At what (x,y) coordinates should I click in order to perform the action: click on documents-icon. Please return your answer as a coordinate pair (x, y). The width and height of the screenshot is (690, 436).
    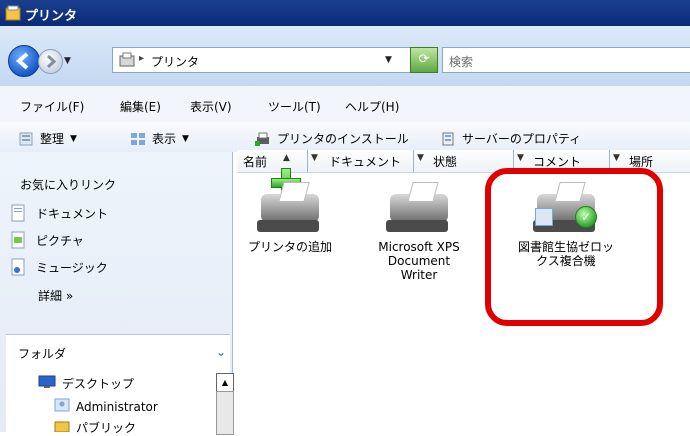
    Looking at the image, I should click on (18, 213).